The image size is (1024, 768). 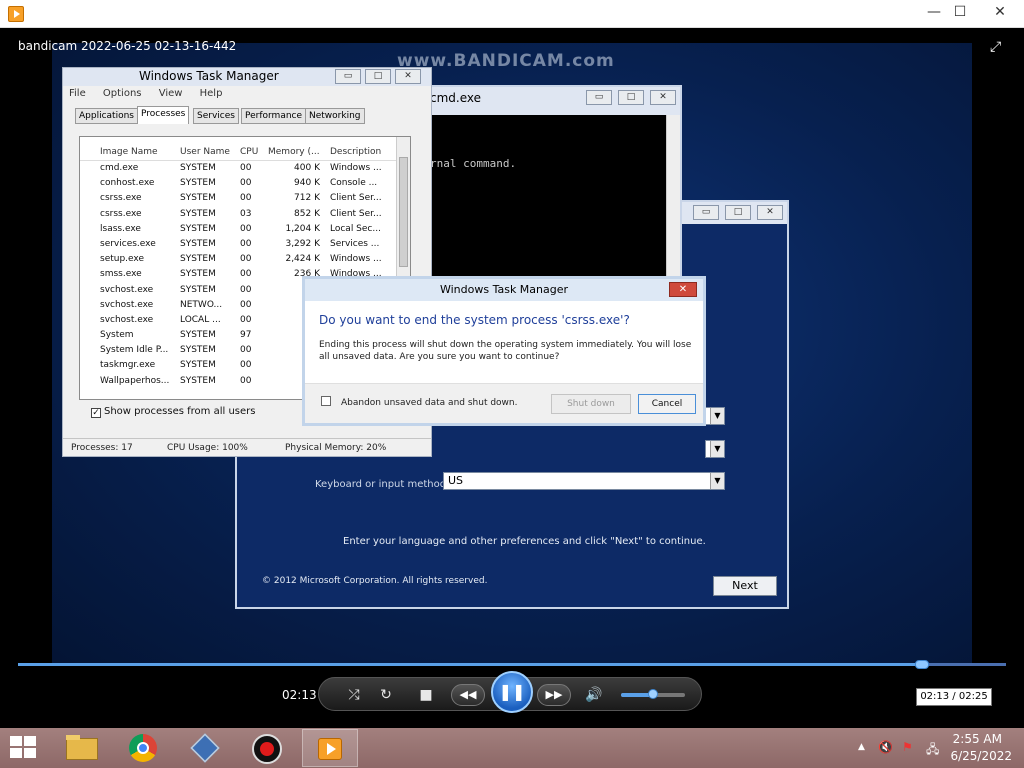 What do you see at coordinates (932, 750) in the screenshot?
I see `network-icon: 🖧` at bounding box center [932, 750].